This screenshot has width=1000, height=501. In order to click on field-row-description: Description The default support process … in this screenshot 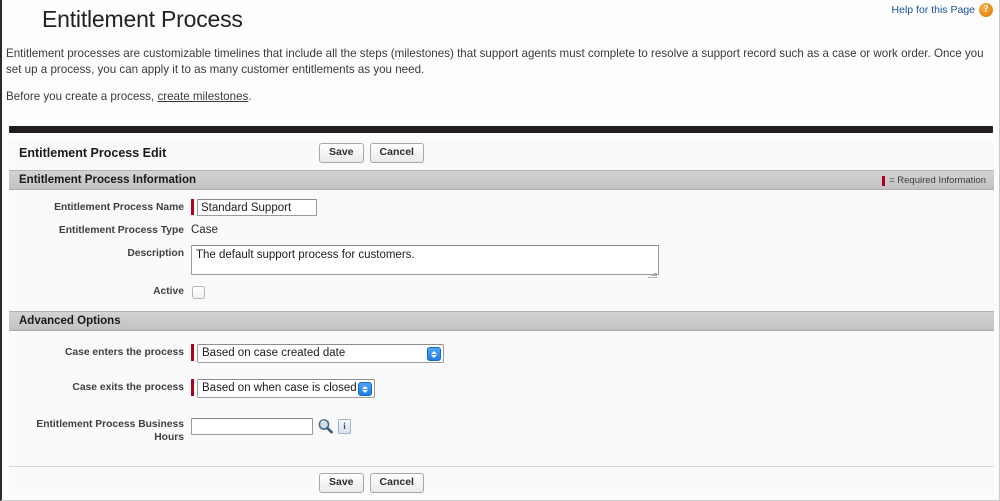, I will do `click(501, 262)`.